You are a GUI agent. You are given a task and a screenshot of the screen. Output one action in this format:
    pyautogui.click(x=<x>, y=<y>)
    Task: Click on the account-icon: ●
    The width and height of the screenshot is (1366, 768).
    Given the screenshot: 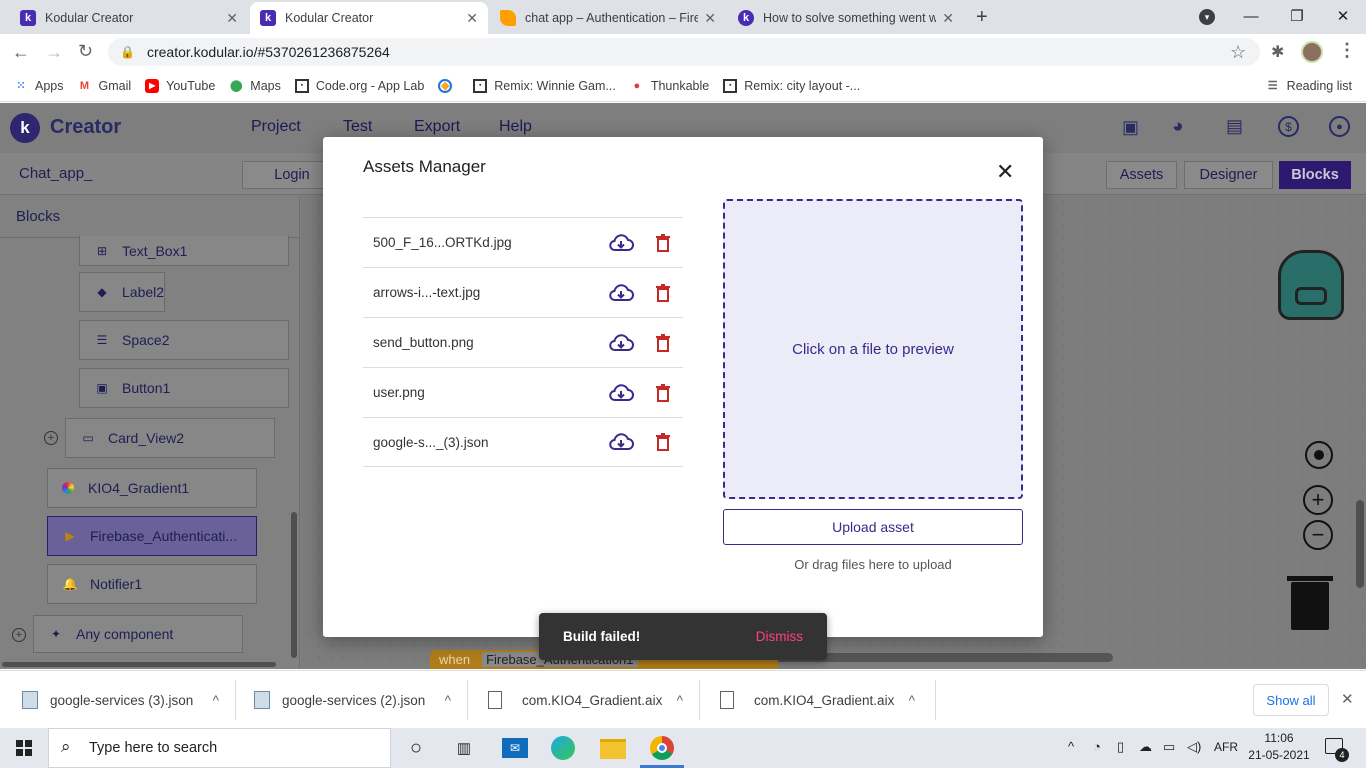 What is the action you would take?
    pyautogui.click(x=1339, y=126)
    